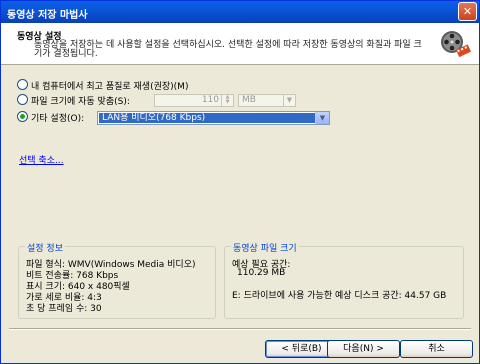  I want to click on next-button: 다음(N) >, so click(363, 349).